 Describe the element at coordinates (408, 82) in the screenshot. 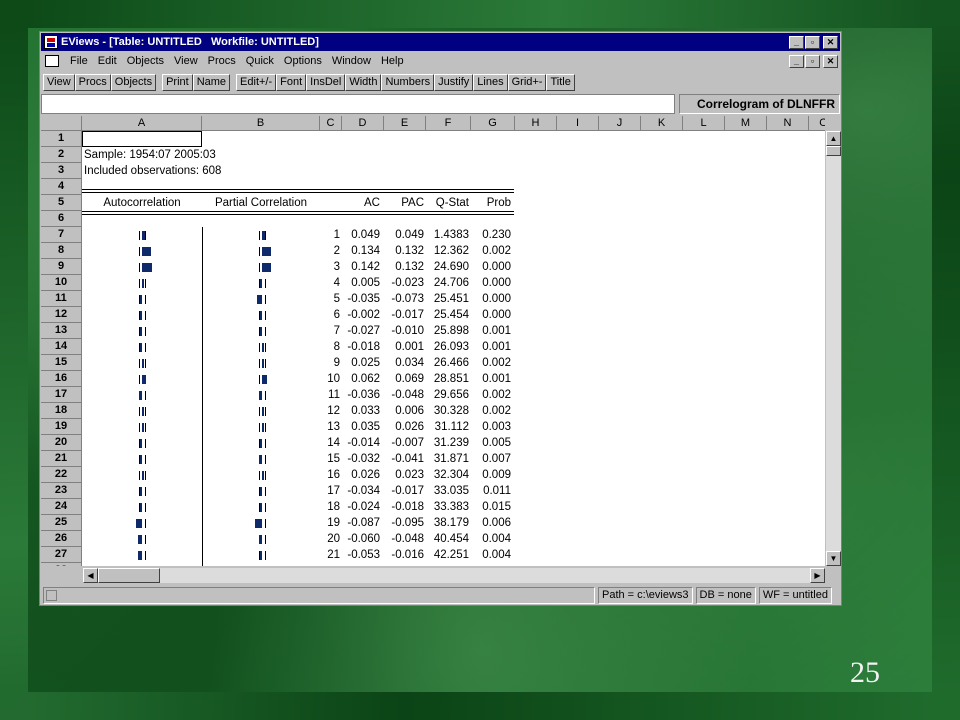

I see `numbers-button: Numbers` at that location.